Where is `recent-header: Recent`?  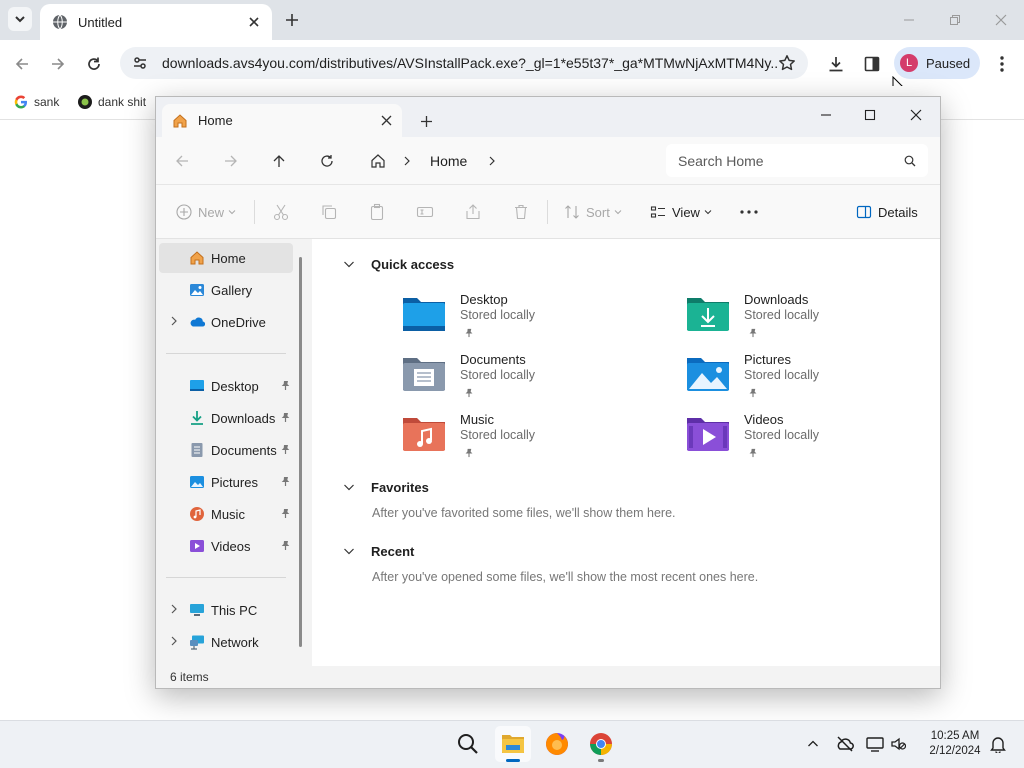
recent-header: Recent is located at coordinates (378, 551).